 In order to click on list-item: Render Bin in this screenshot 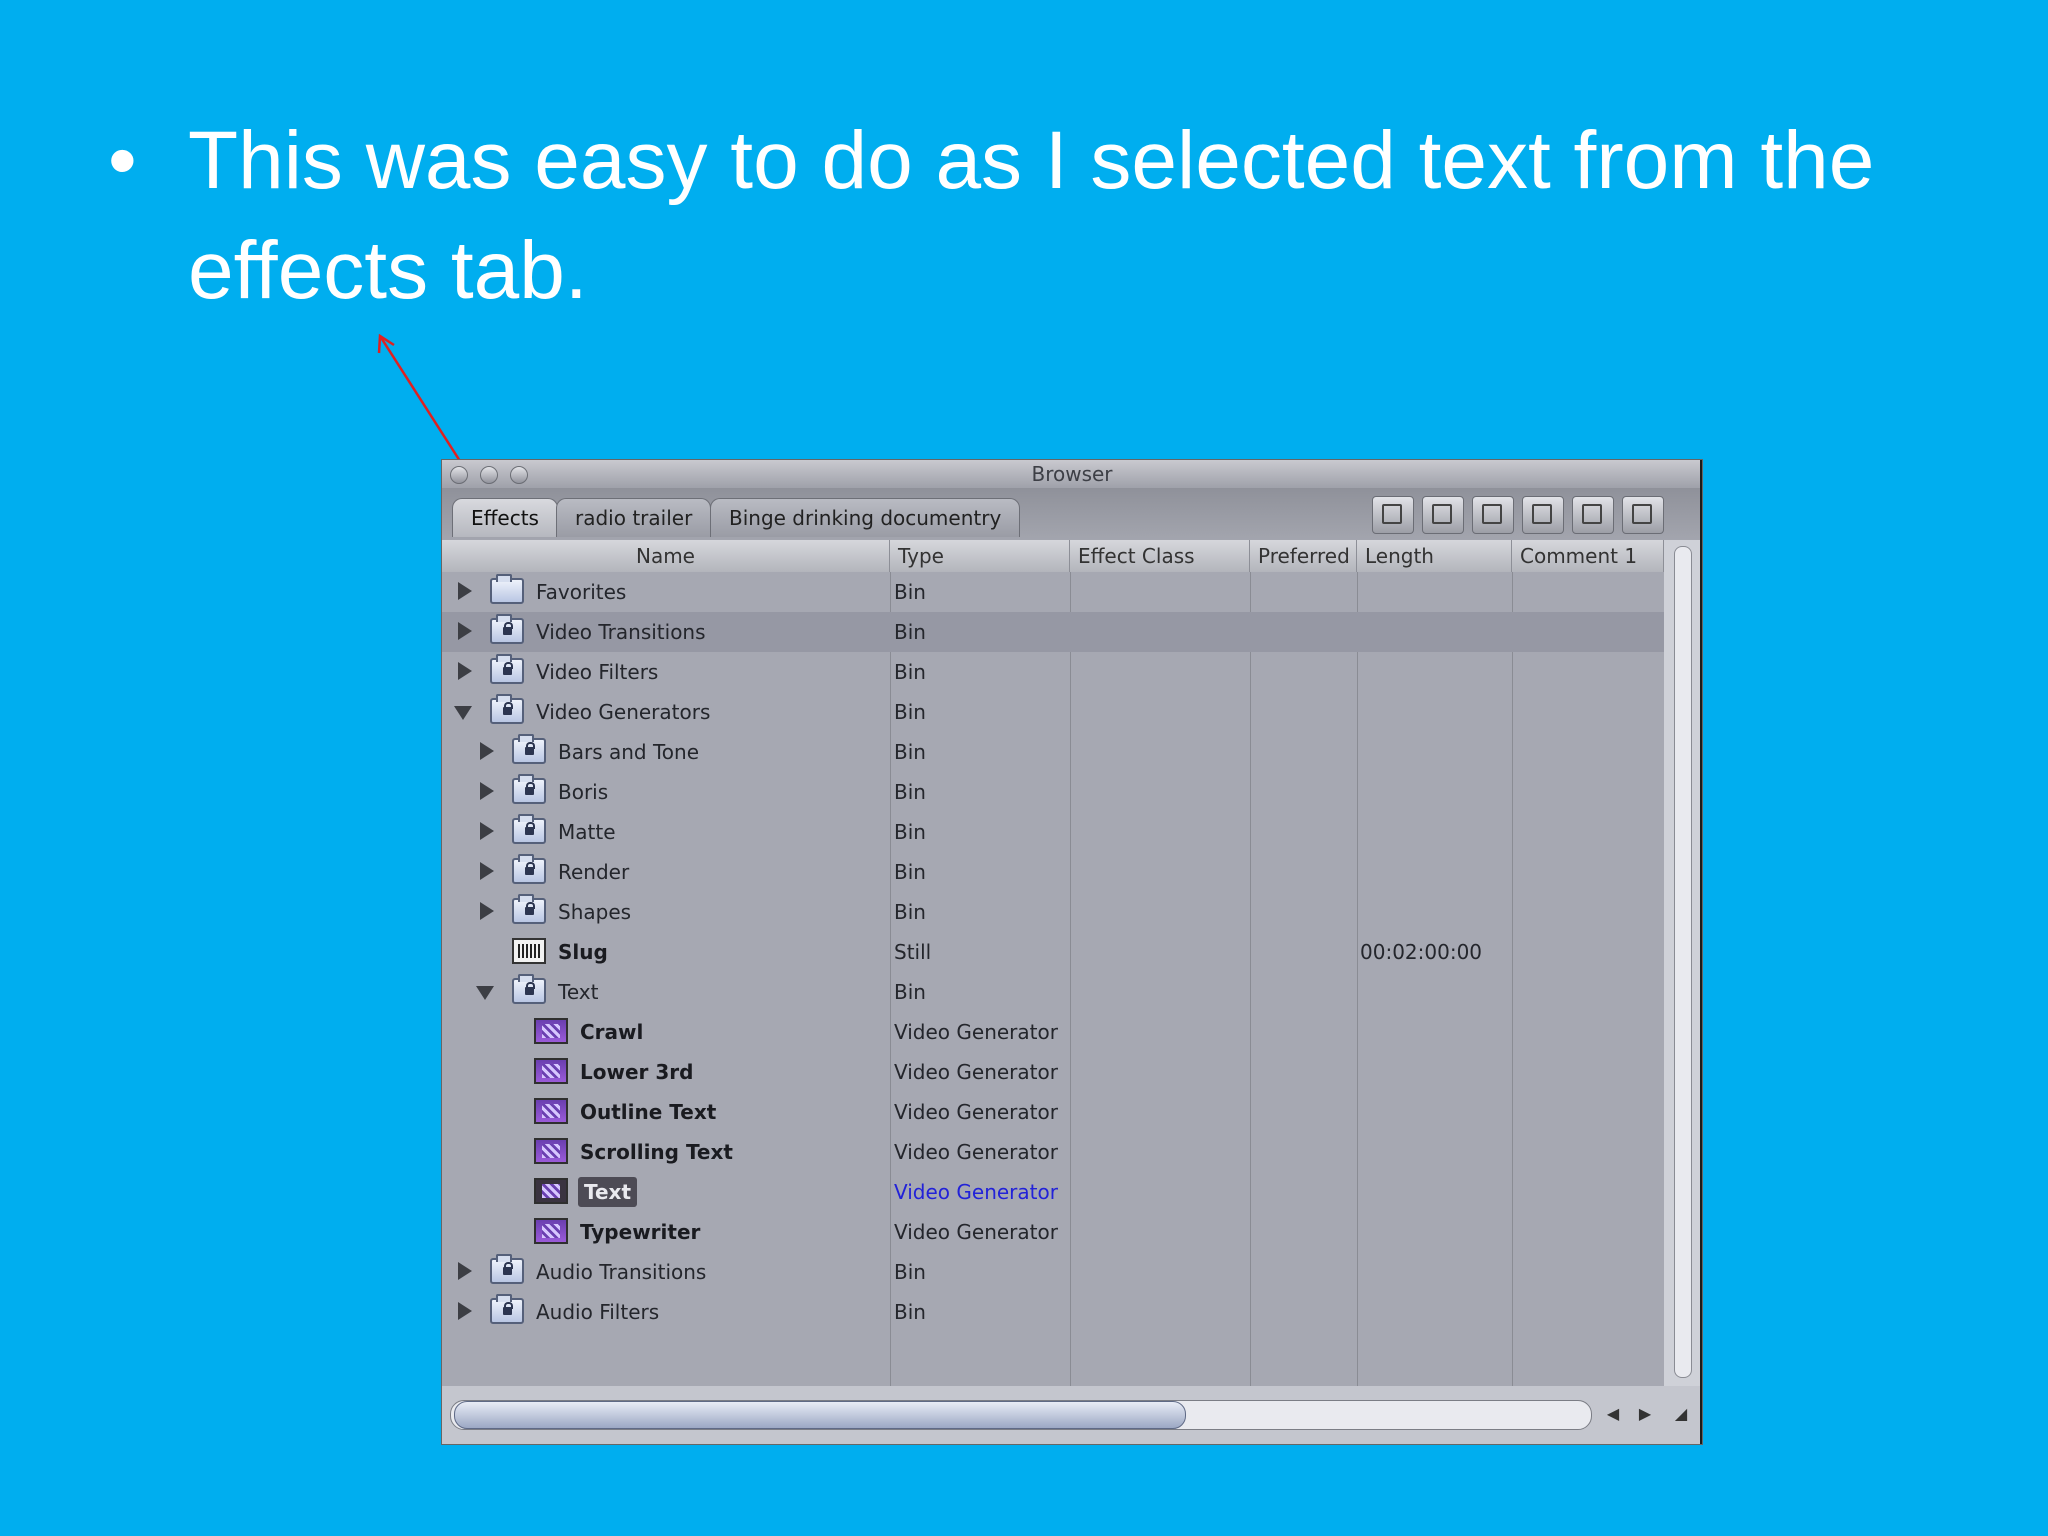, I will do `click(1053, 872)`.